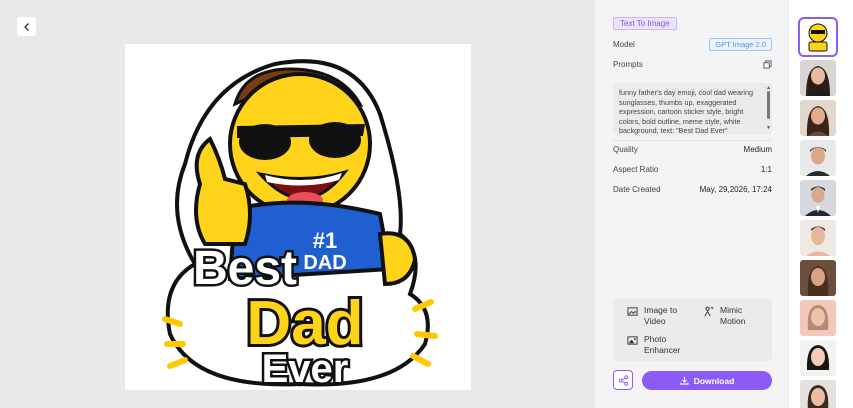 This screenshot has height=408, width=853. I want to click on emoji-thumbnail-image, so click(818, 37).